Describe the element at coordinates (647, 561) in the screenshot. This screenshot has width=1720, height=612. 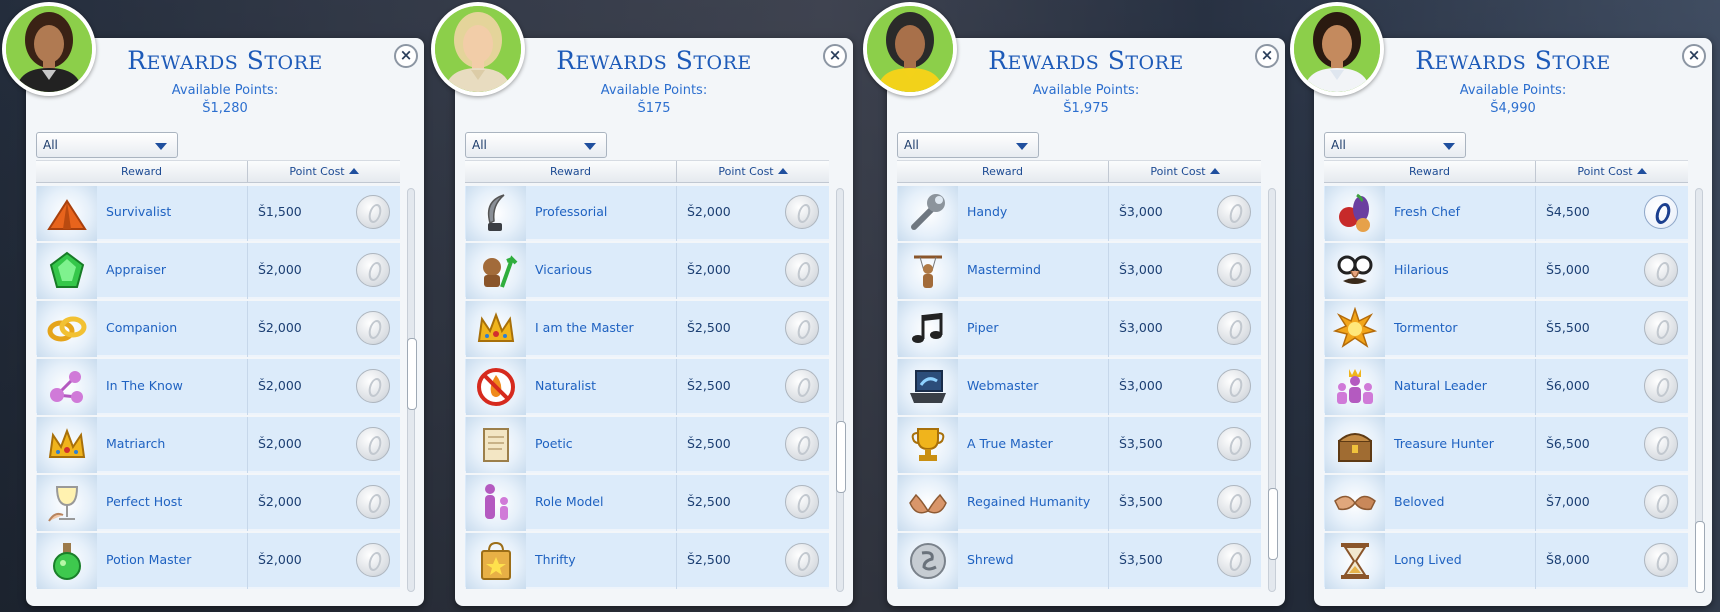
I see `reward-row: Thrifty Š2,500` at that location.